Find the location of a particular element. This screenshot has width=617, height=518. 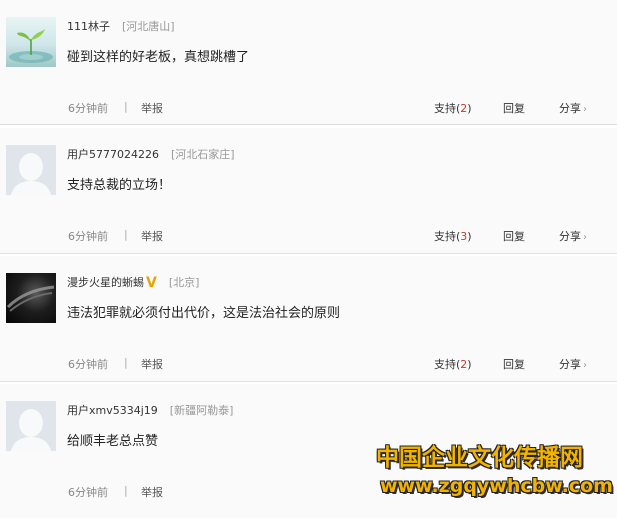

location: [河北石家庄] is located at coordinates (203, 154).